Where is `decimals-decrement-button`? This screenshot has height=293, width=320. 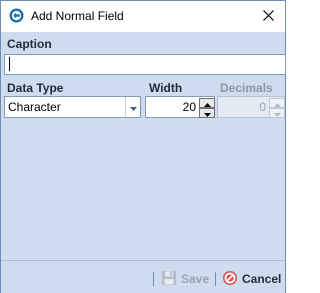 decimals-decrement-button is located at coordinates (277, 113).